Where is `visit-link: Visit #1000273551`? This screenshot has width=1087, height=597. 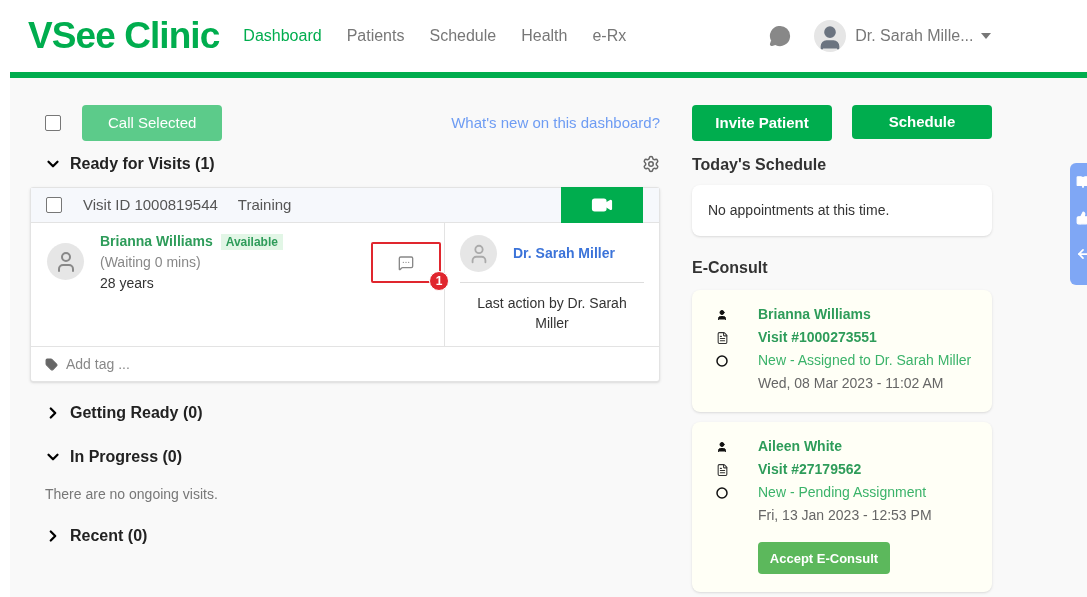 visit-link: Visit #1000273551 is located at coordinates (817, 337).